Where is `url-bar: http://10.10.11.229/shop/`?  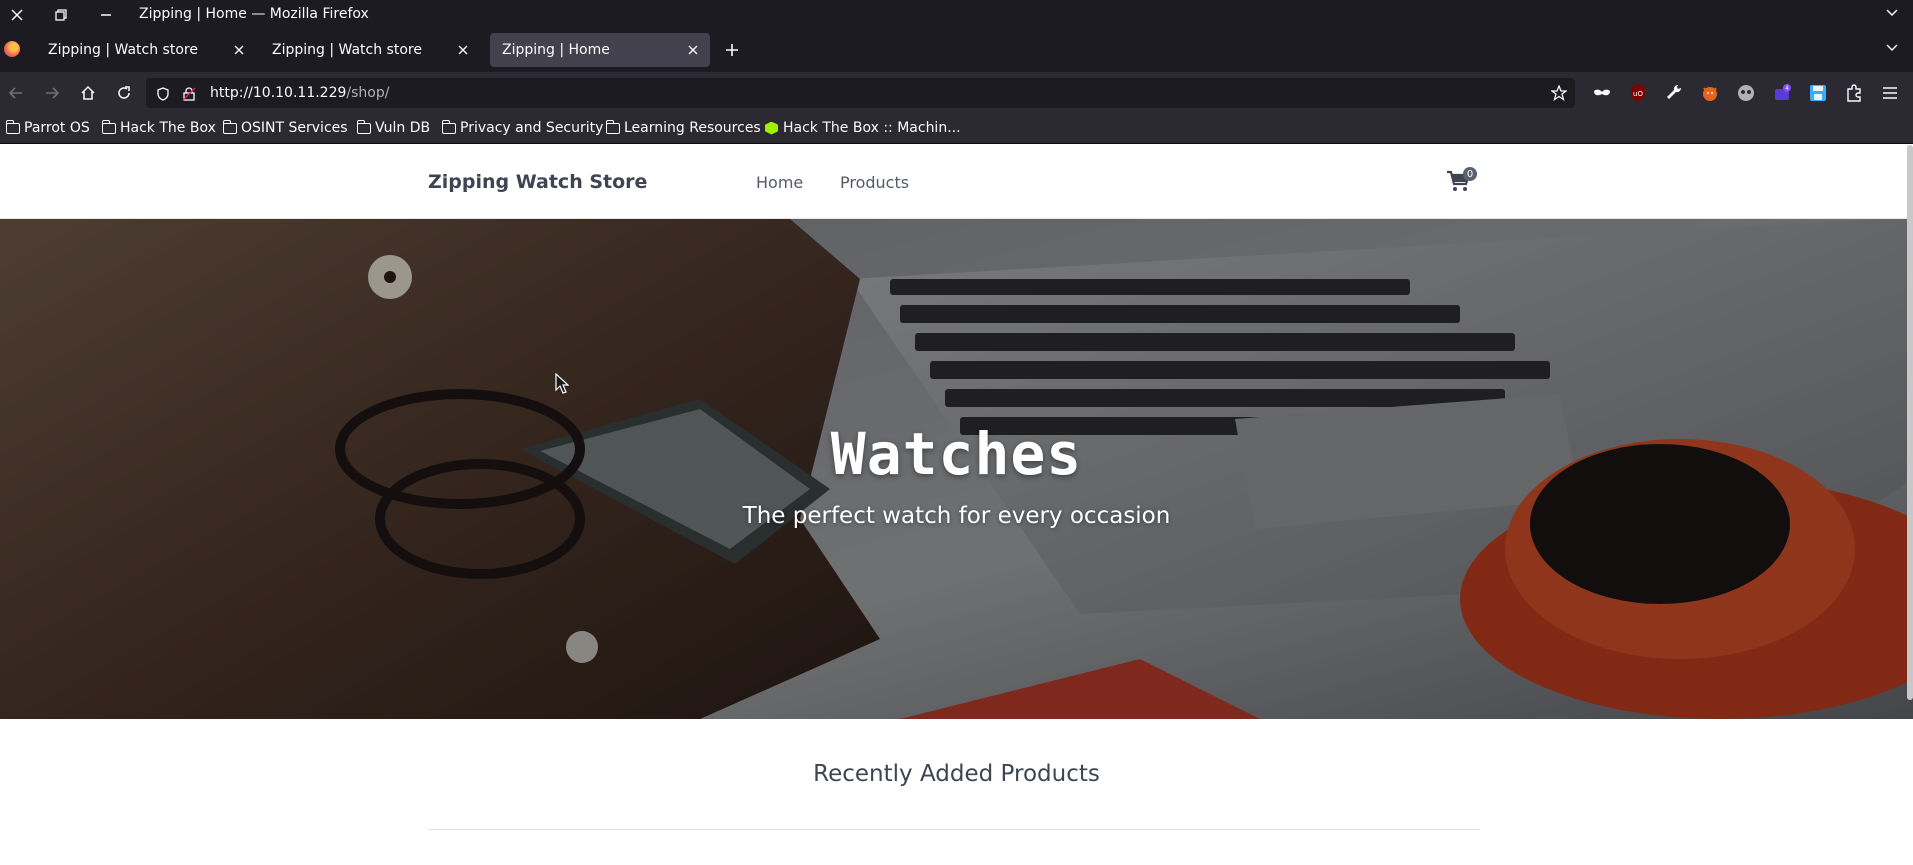
url-bar: http://10.10.11.229/shop/ is located at coordinates (860, 93).